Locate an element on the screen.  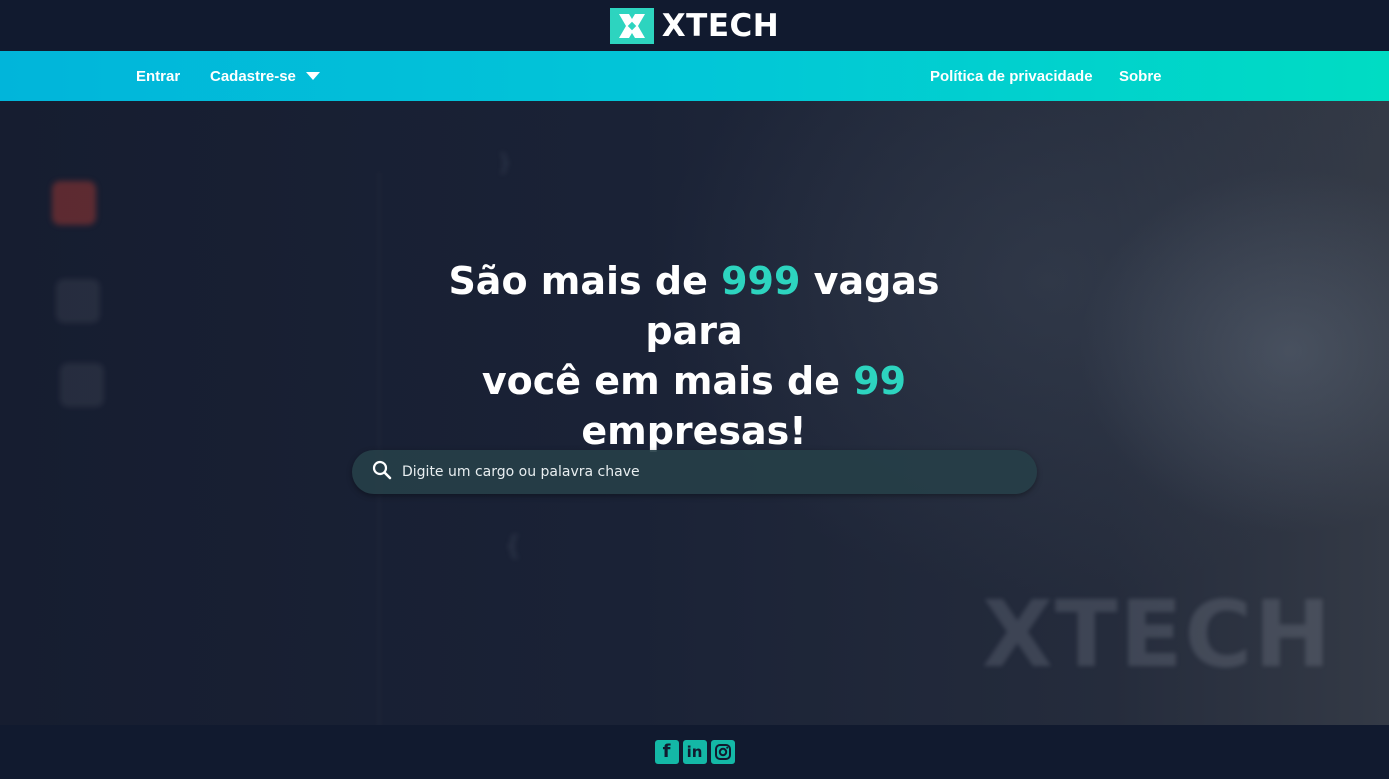
logo-text: XTECH is located at coordinates (720, 25).